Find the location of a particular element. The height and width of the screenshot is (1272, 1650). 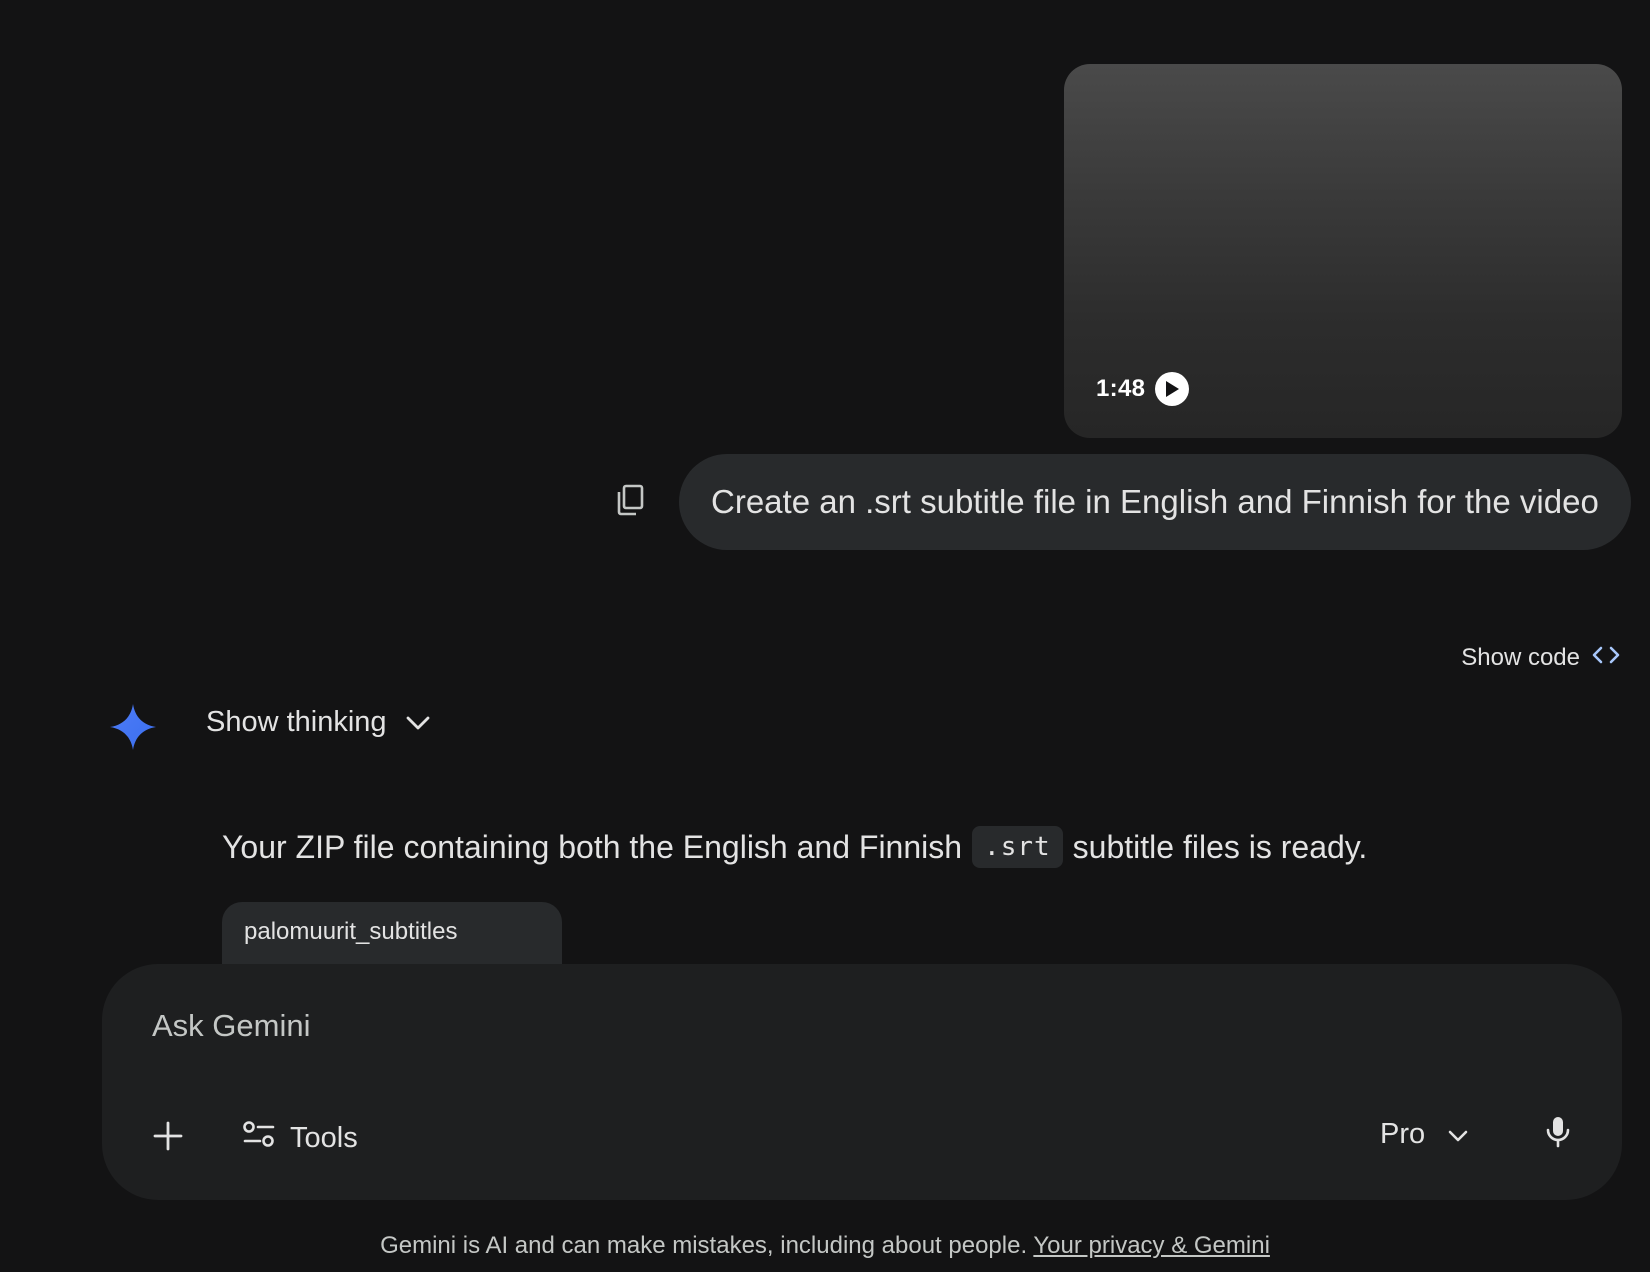

tools-icon is located at coordinates (259, 1138).